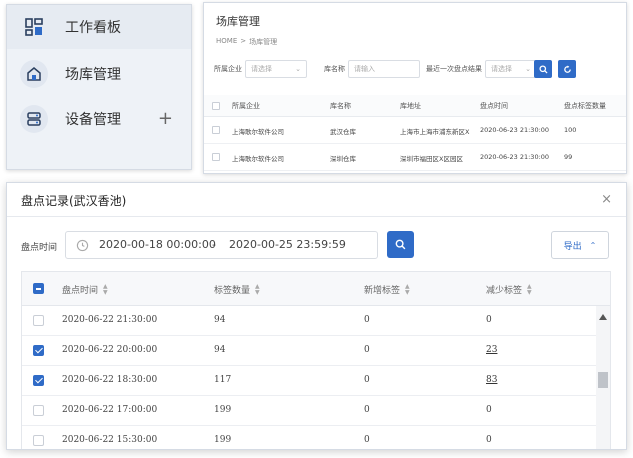  What do you see at coordinates (223, 440) in the screenshot?
I see `cell-count: 199` at bounding box center [223, 440].